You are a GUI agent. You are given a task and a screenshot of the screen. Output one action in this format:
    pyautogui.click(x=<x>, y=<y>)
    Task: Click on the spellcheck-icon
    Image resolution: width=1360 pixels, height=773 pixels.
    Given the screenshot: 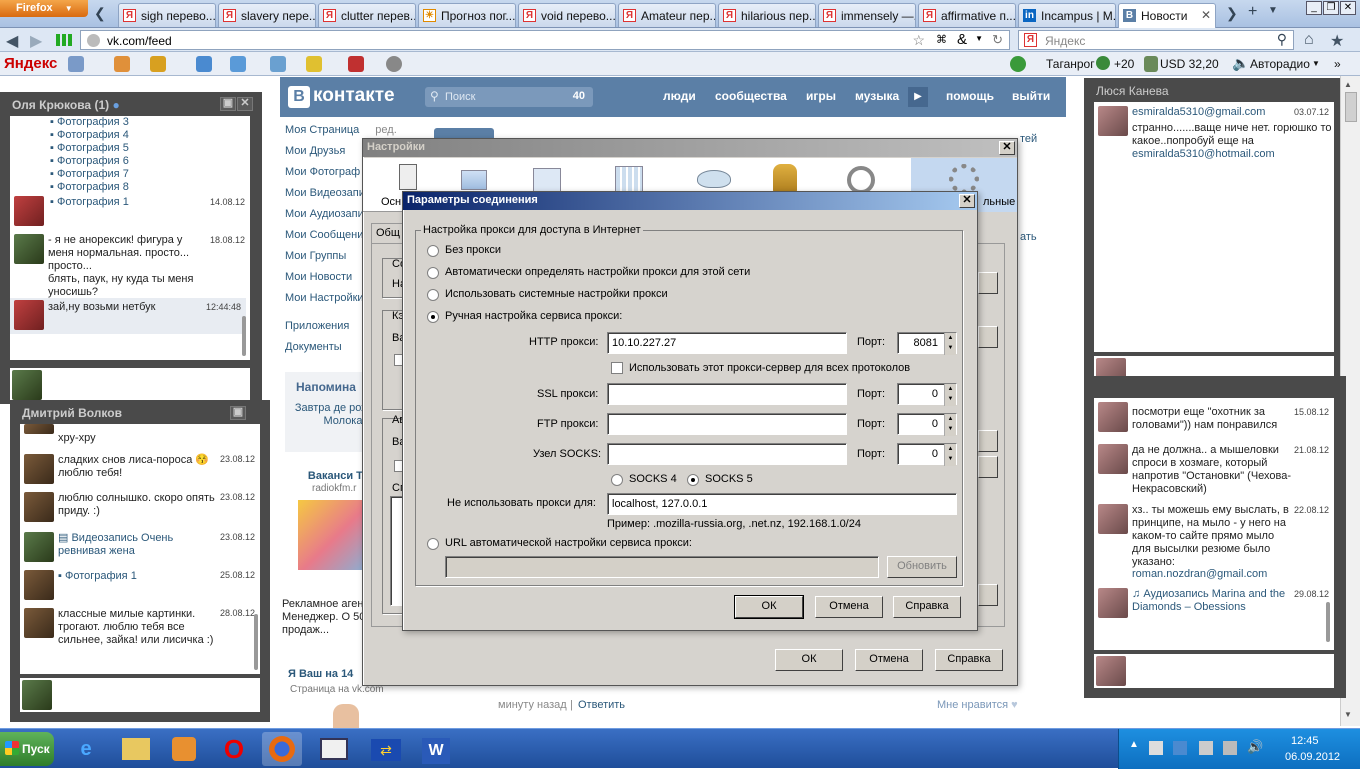 What is the action you would take?
    pyautogui.click(x=204, y=64)
    